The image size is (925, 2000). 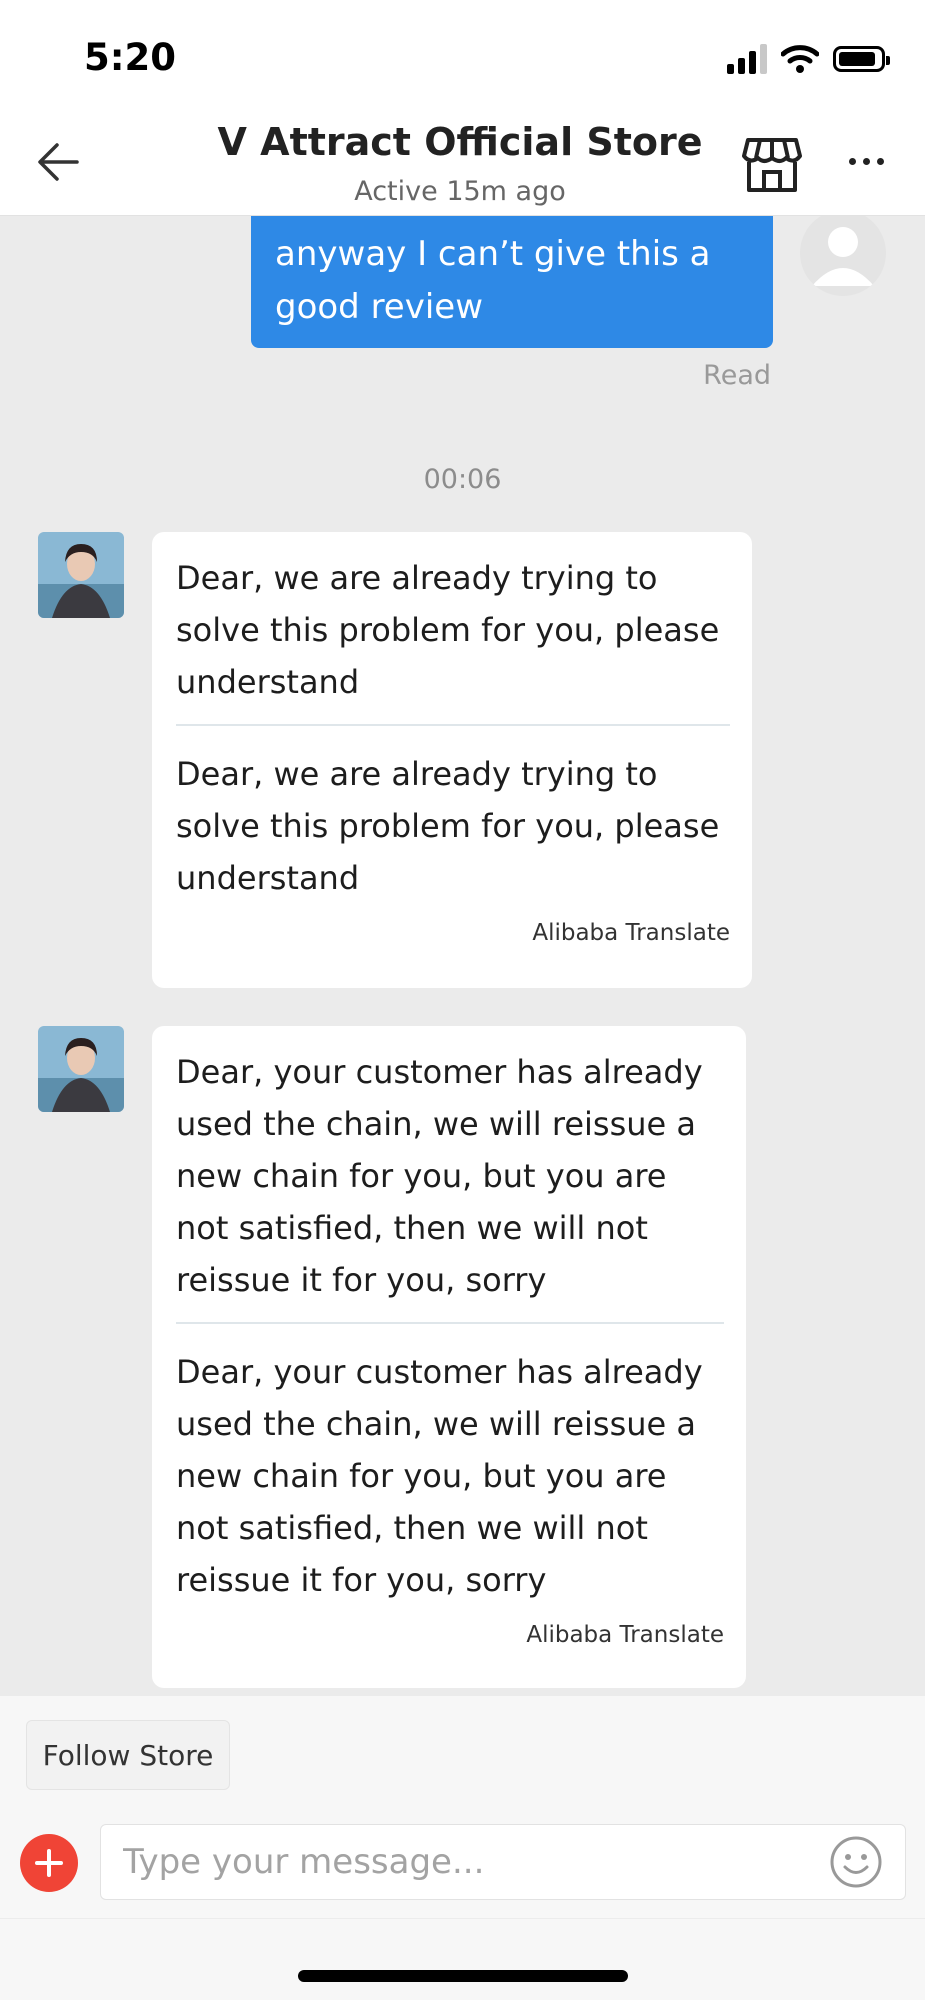 What do you see at coordinates (861, 59) in the screenshot?
I see `battery-icon` at bounding box center [861, 59].